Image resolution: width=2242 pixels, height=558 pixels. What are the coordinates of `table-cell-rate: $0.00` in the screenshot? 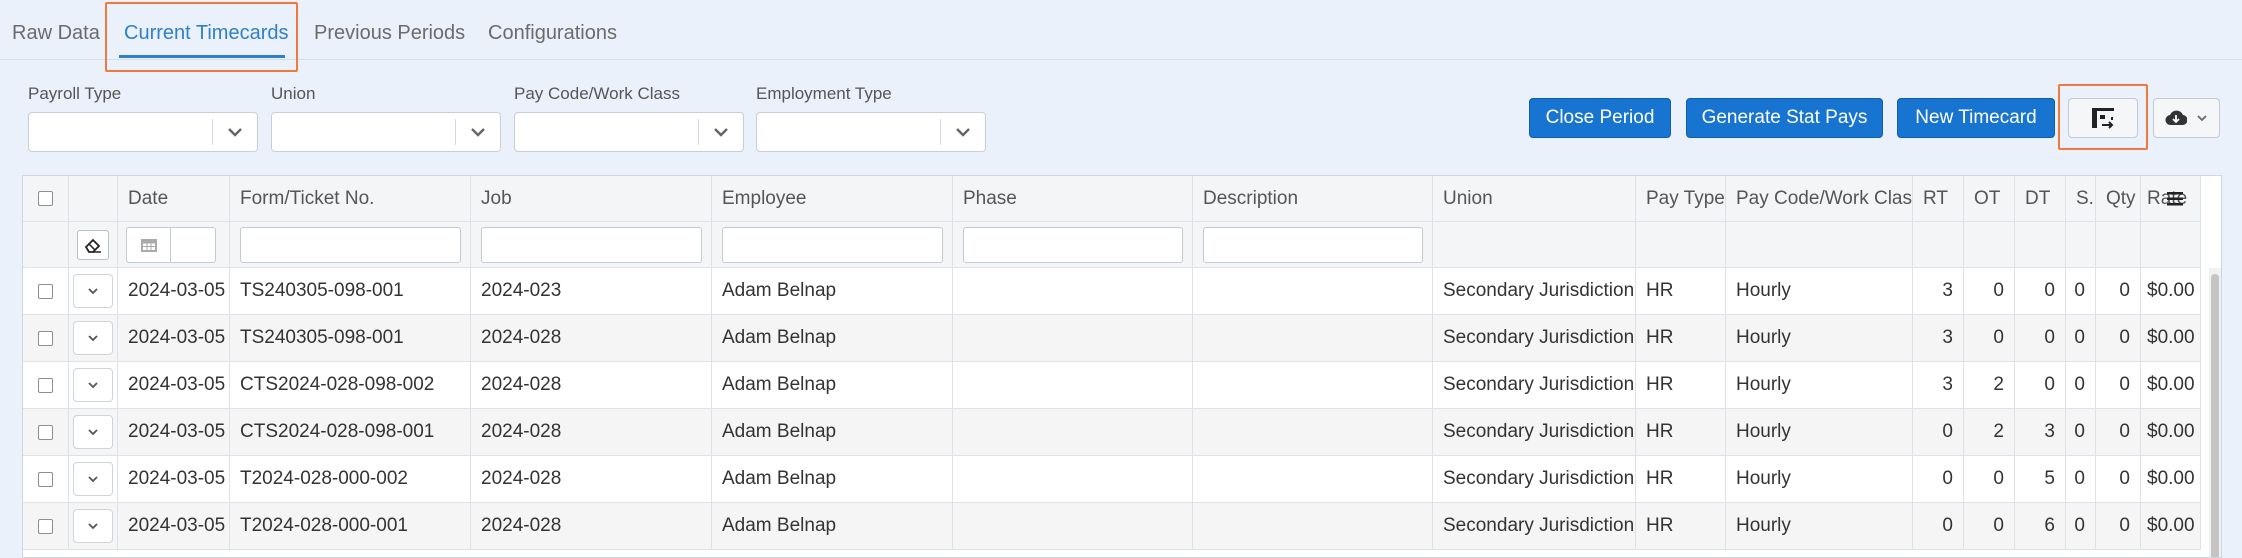 It's located at (2171, 338).